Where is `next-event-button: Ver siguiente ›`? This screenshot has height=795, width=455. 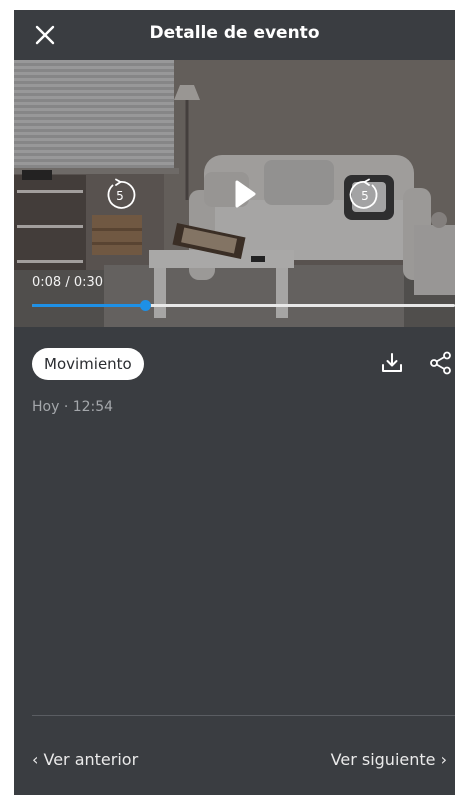
next-event-button: Ver siguiente › is located at coordinates (389, 759).